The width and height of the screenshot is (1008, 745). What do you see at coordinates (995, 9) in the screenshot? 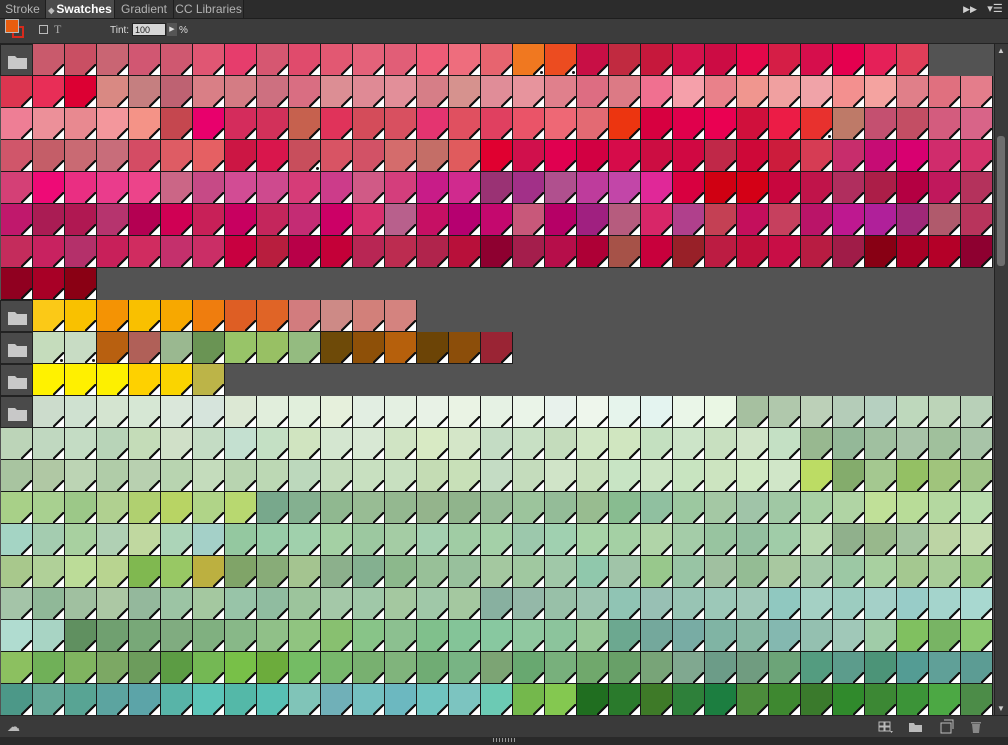
I see `panel-menu-icon: ▾☰` at bounding box center [995, 9].